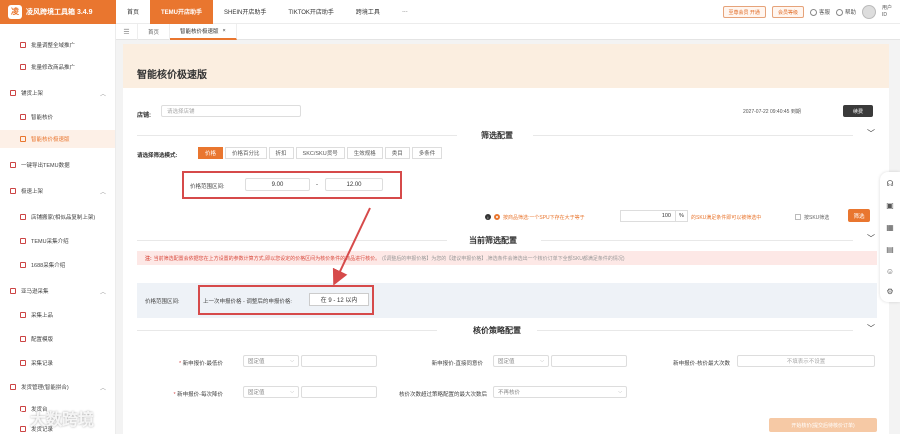  Describe the element at coordinates (245, 12) in the screenshot. I see `nav-shein: SHEIN开店助手` at that location.